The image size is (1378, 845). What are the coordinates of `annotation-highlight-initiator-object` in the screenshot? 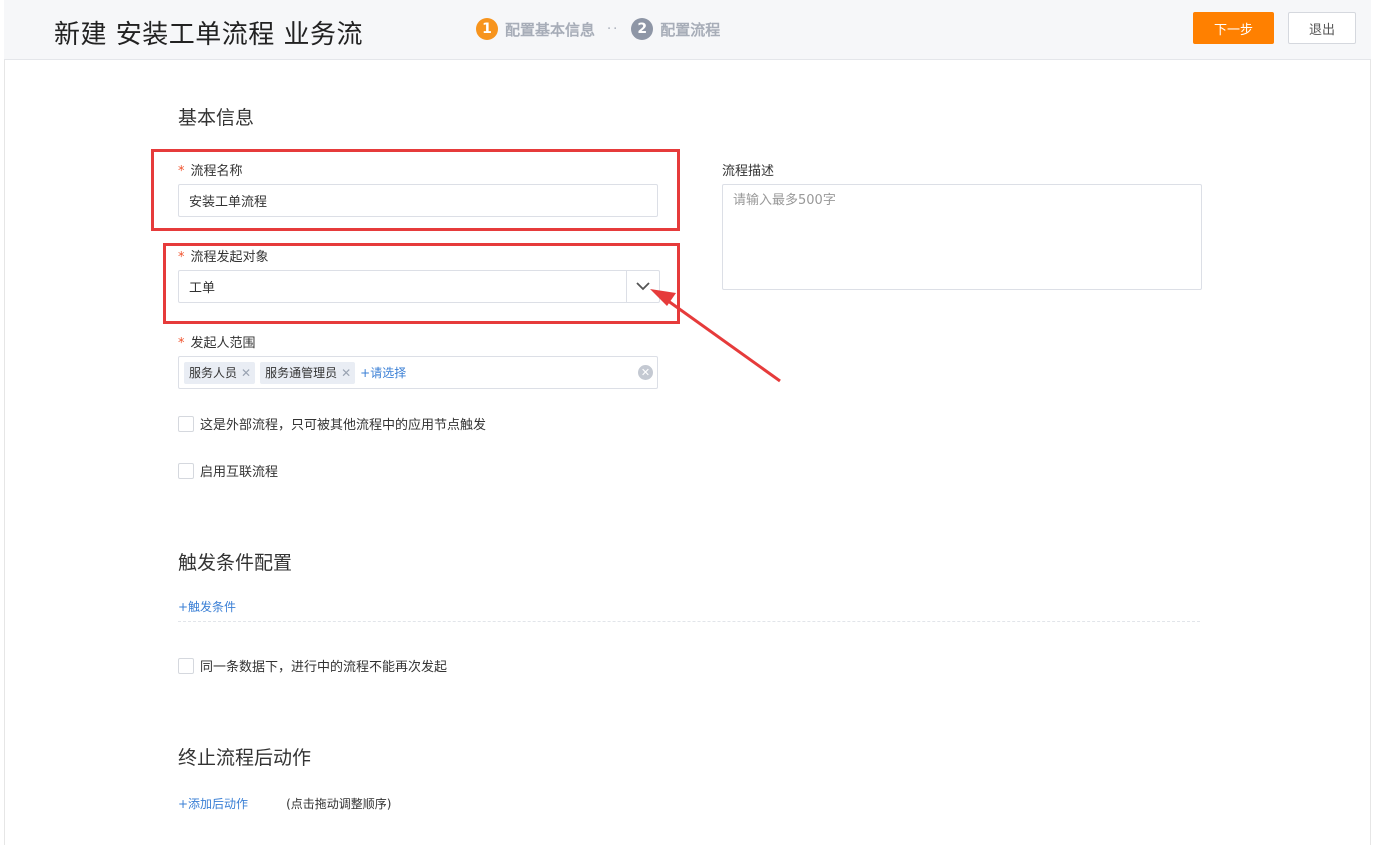 It's located at (421, 283).